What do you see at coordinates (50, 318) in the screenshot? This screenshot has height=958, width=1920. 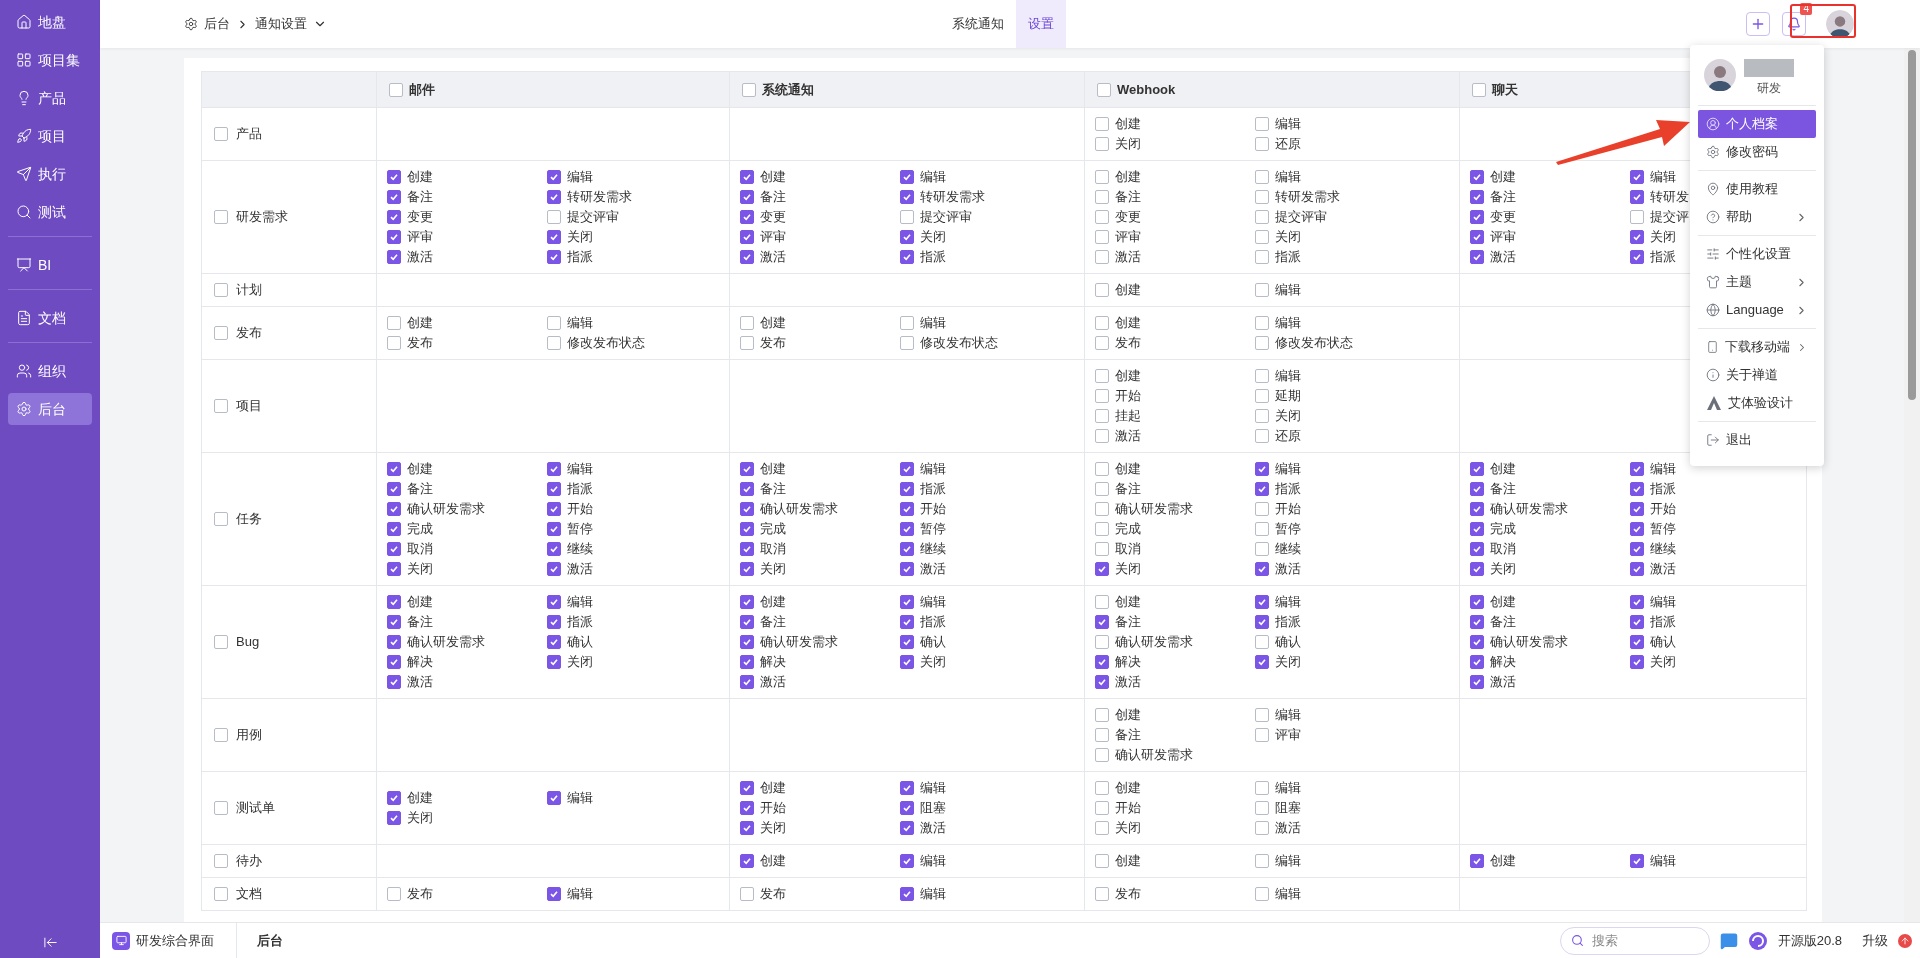 I see `nav-item: 文档` at bounding box center [50, 318].